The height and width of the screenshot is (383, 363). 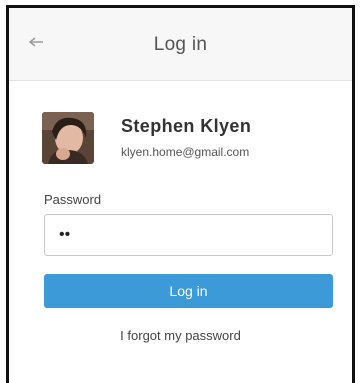 I want to click on password-field, so click(x=188, y=235).